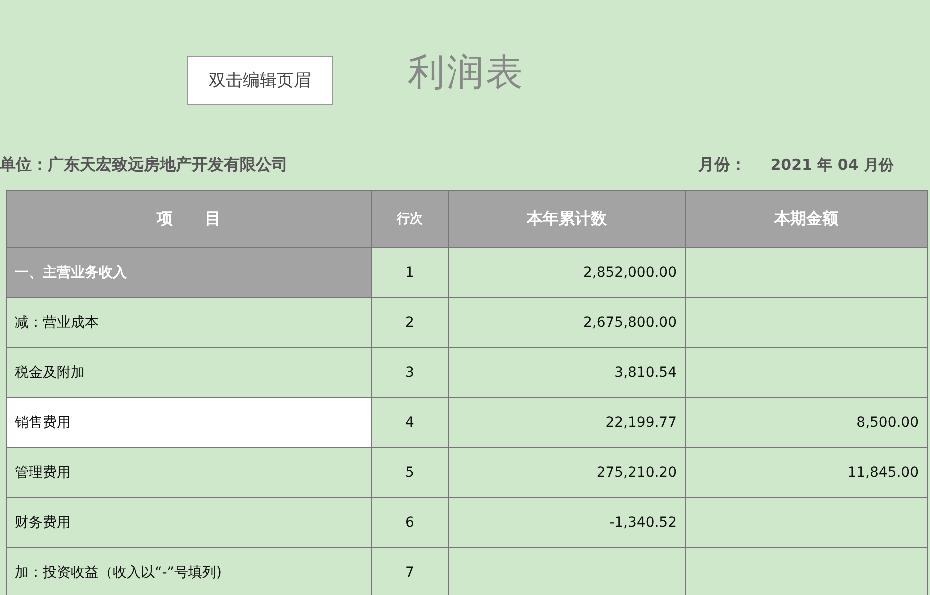 The image size is (930, 595). What do you see at coordinates (189, 473) in the screenshot?
I see `item-cell: 管理费用` at bounding box center [189, 473].